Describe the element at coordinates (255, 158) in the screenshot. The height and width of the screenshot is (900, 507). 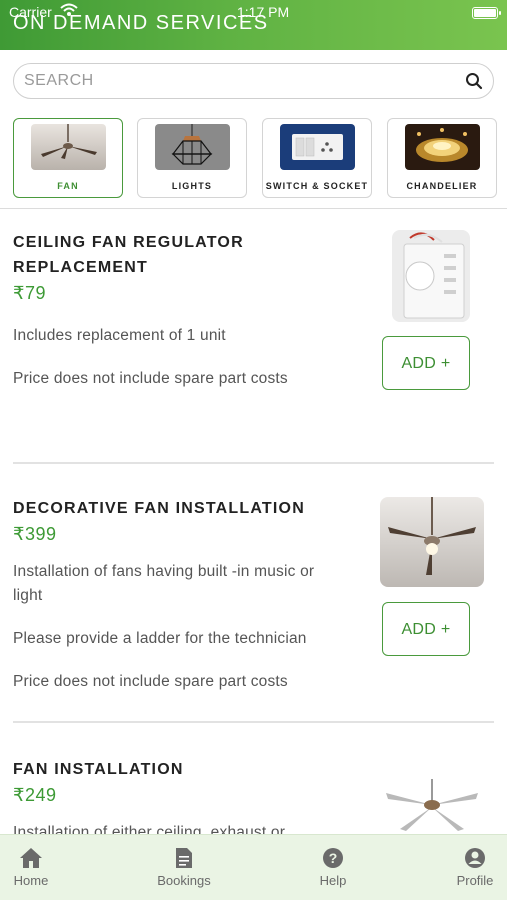
I see `category-strip: FAN LIGHTS SWITCH & SOCKET CHANDELIER` at that location.